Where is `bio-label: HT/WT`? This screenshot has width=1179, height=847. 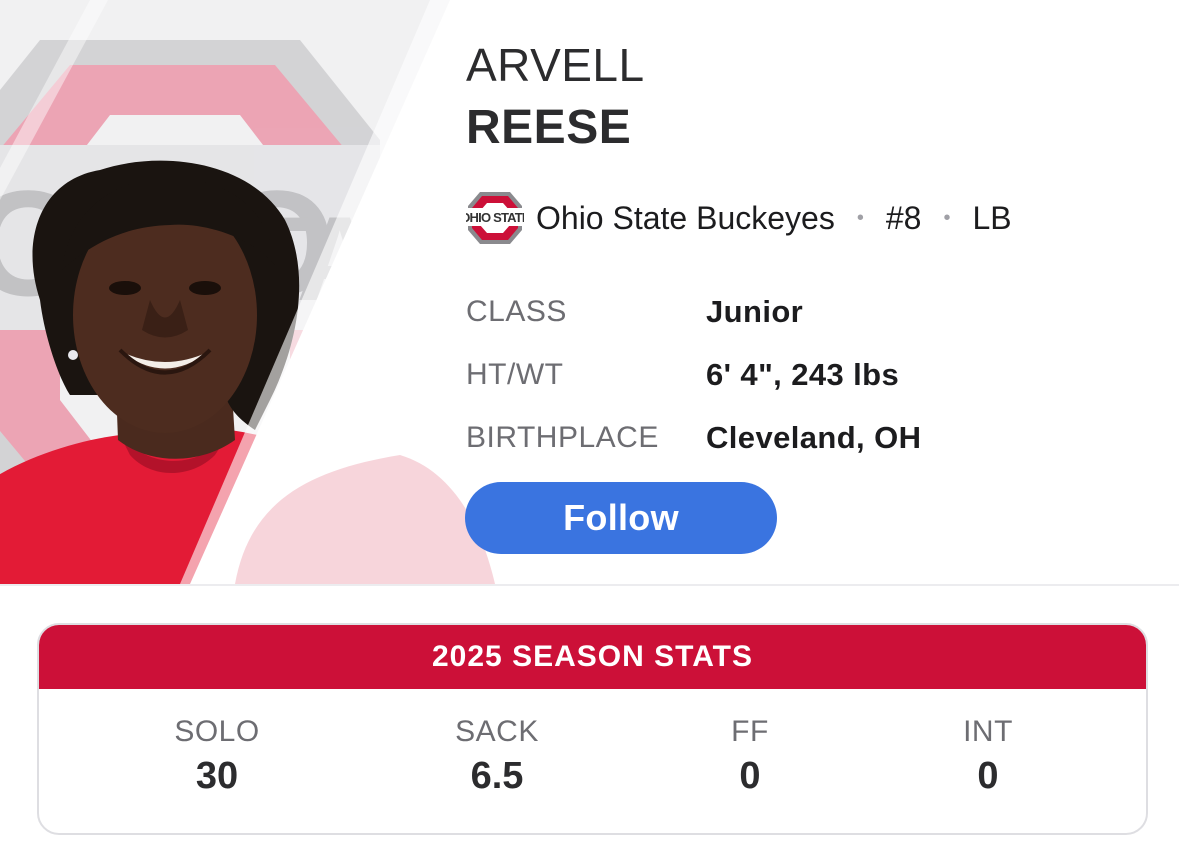
bio-label: HT/WT is located at coordinates (515, 374).